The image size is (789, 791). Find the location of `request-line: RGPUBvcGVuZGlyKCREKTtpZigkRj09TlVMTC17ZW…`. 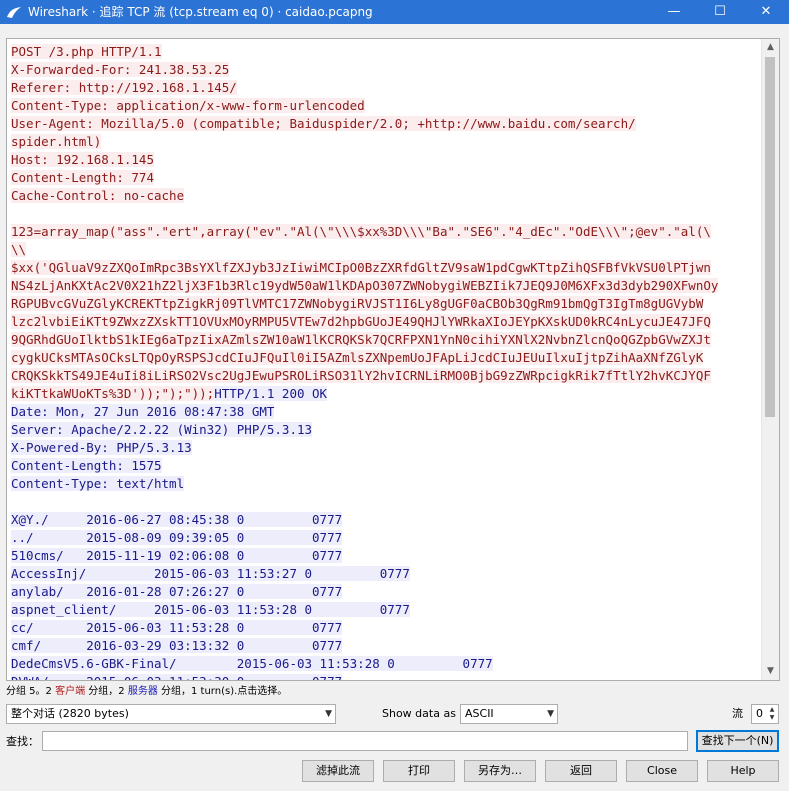

request-line: RGPUBvcGVuZGlyKCREKTtpZigkRj09TlVMTC17ZW… is located at coordinates (386, 304).